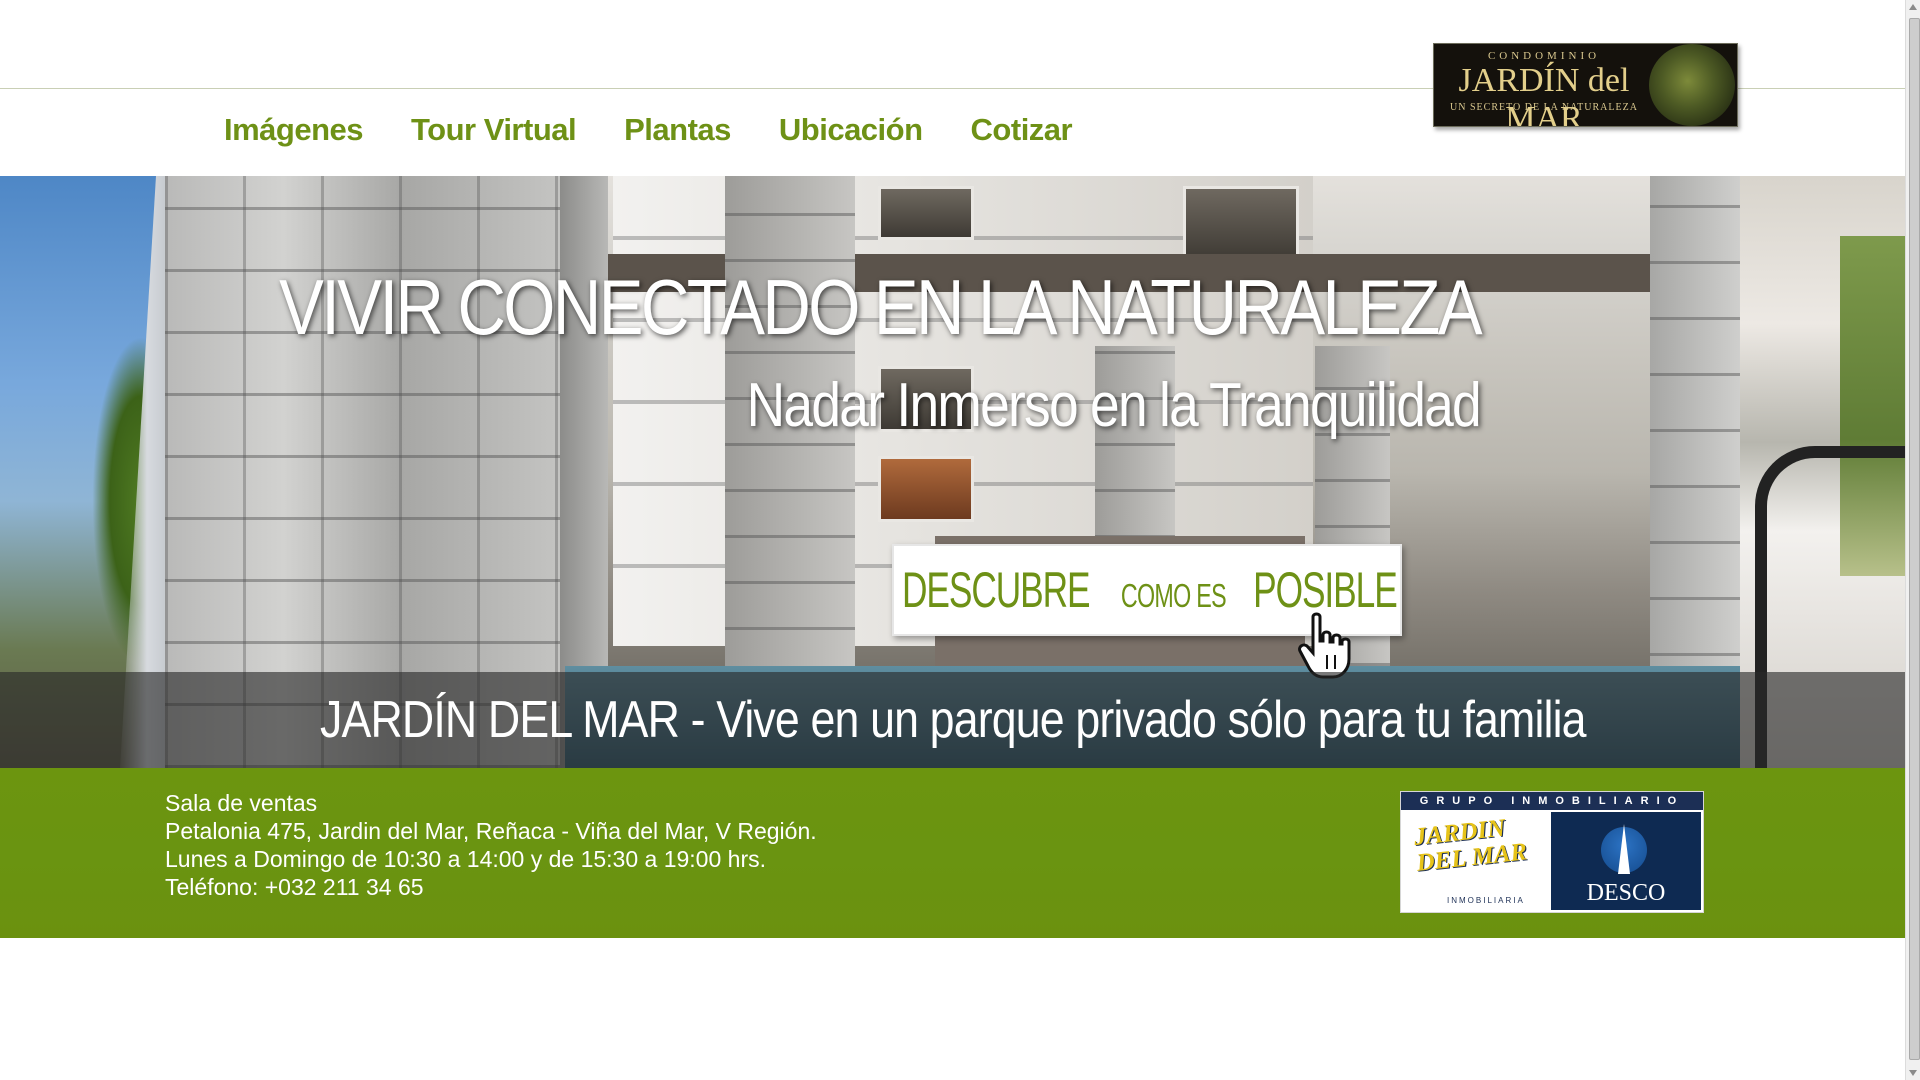 The height and width of the screenshot is (1080, 1920). I want to click on hero-headline: VIVIR CONECTADO EN LA NATURALEZA, so click(880, 307).